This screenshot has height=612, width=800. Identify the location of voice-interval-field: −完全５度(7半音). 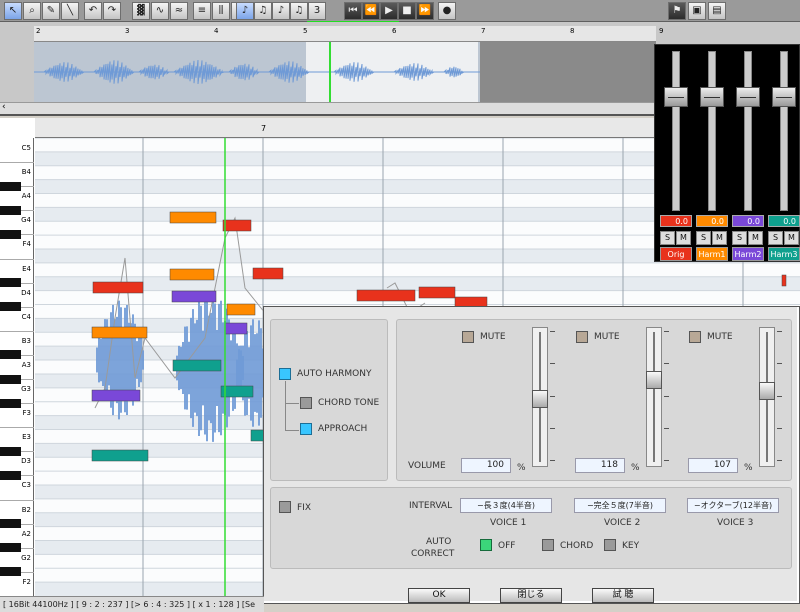
(620, 505).